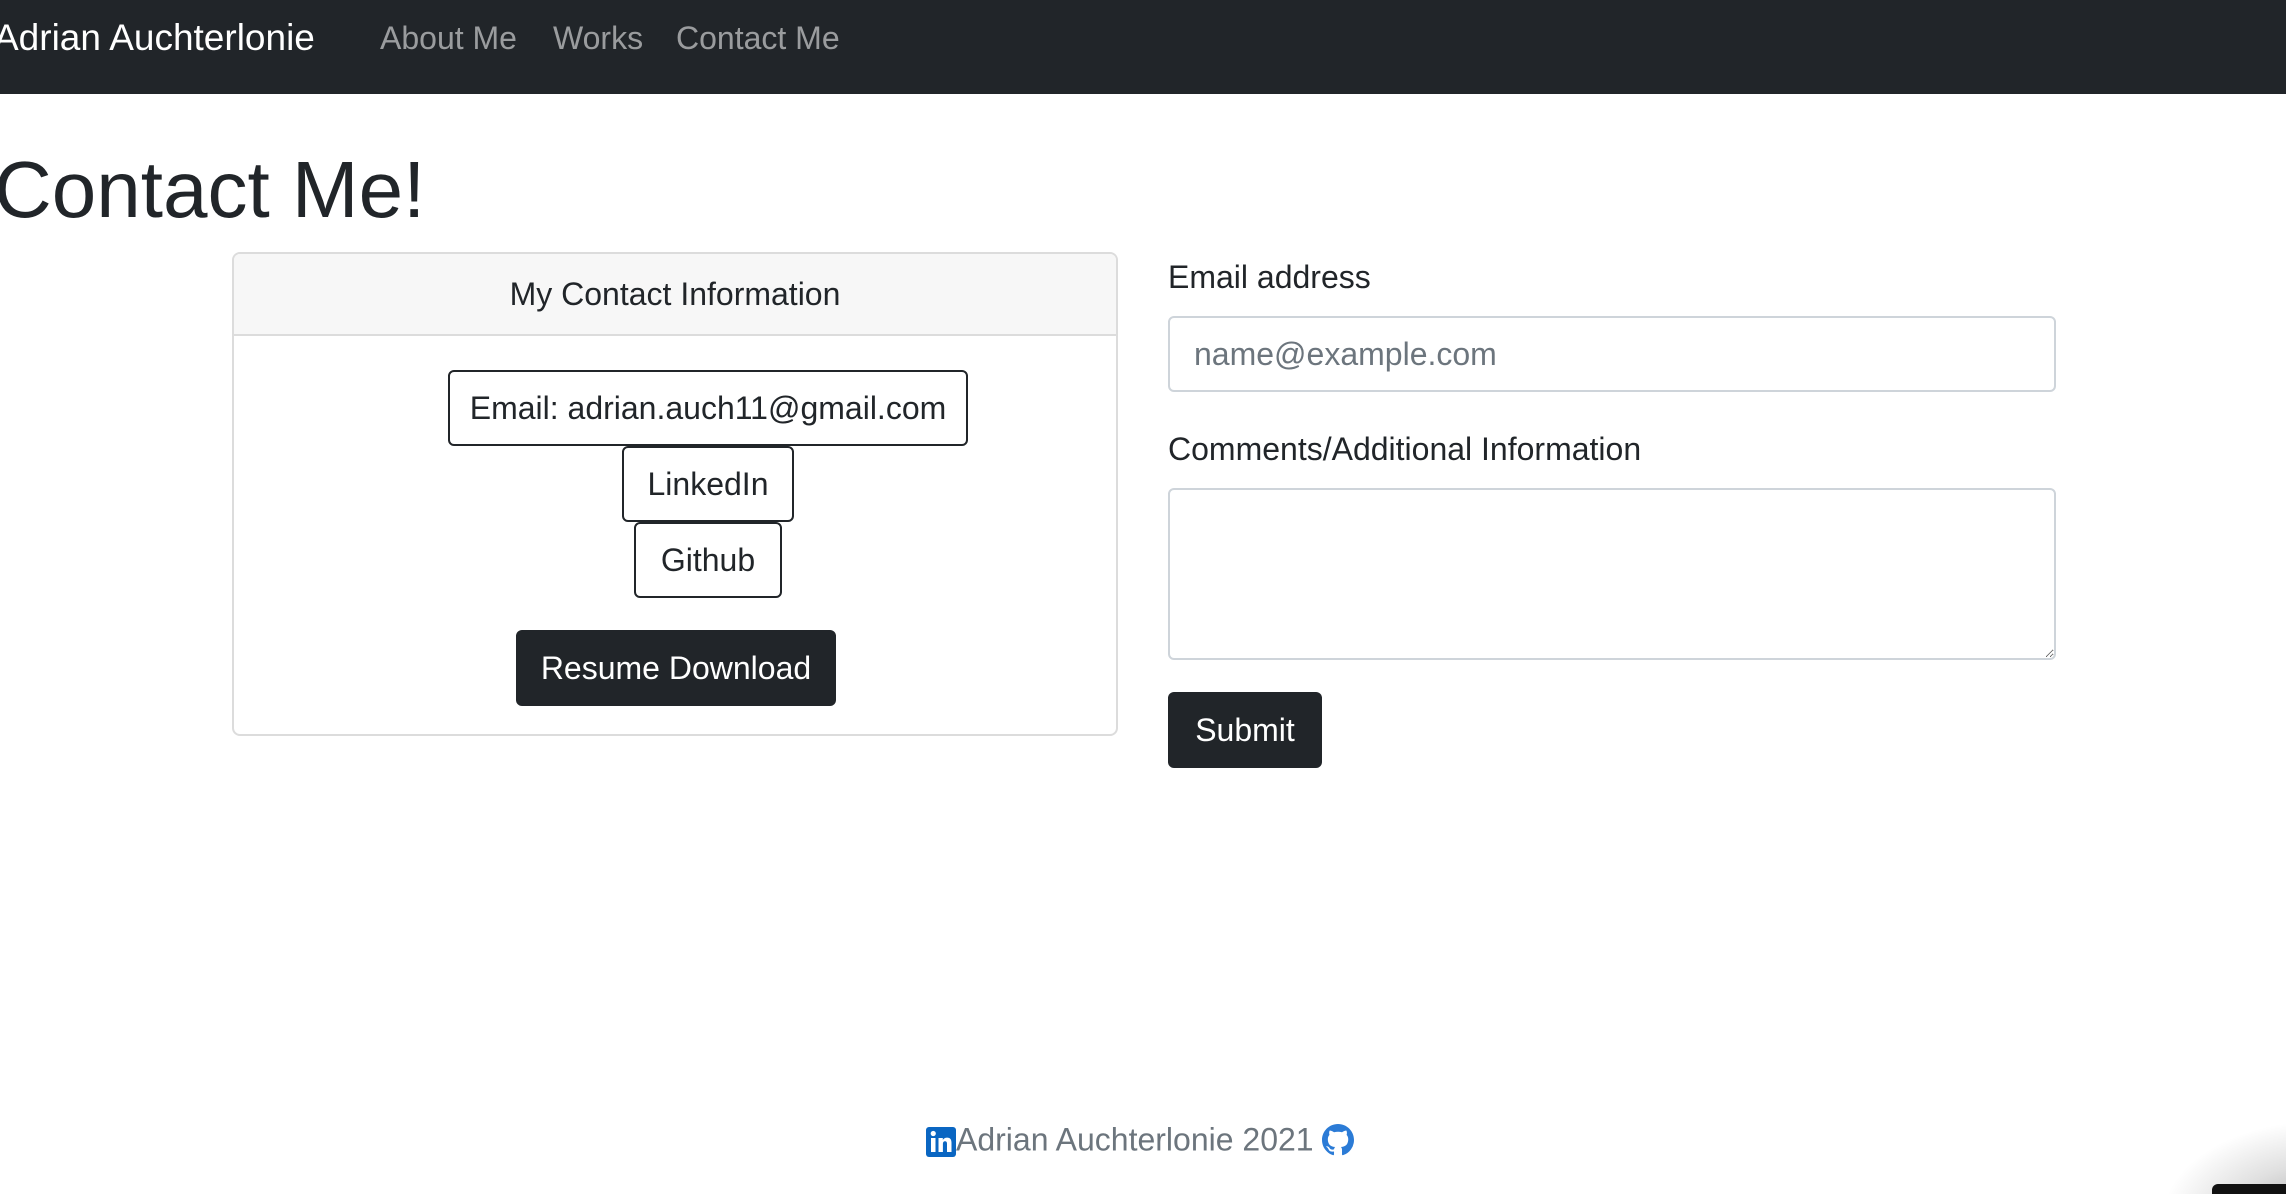  Describe the element at coordinates (708, 408) in the screenshot. I see `email-button: Email: adrian.auch11@gmail.com` at that location.